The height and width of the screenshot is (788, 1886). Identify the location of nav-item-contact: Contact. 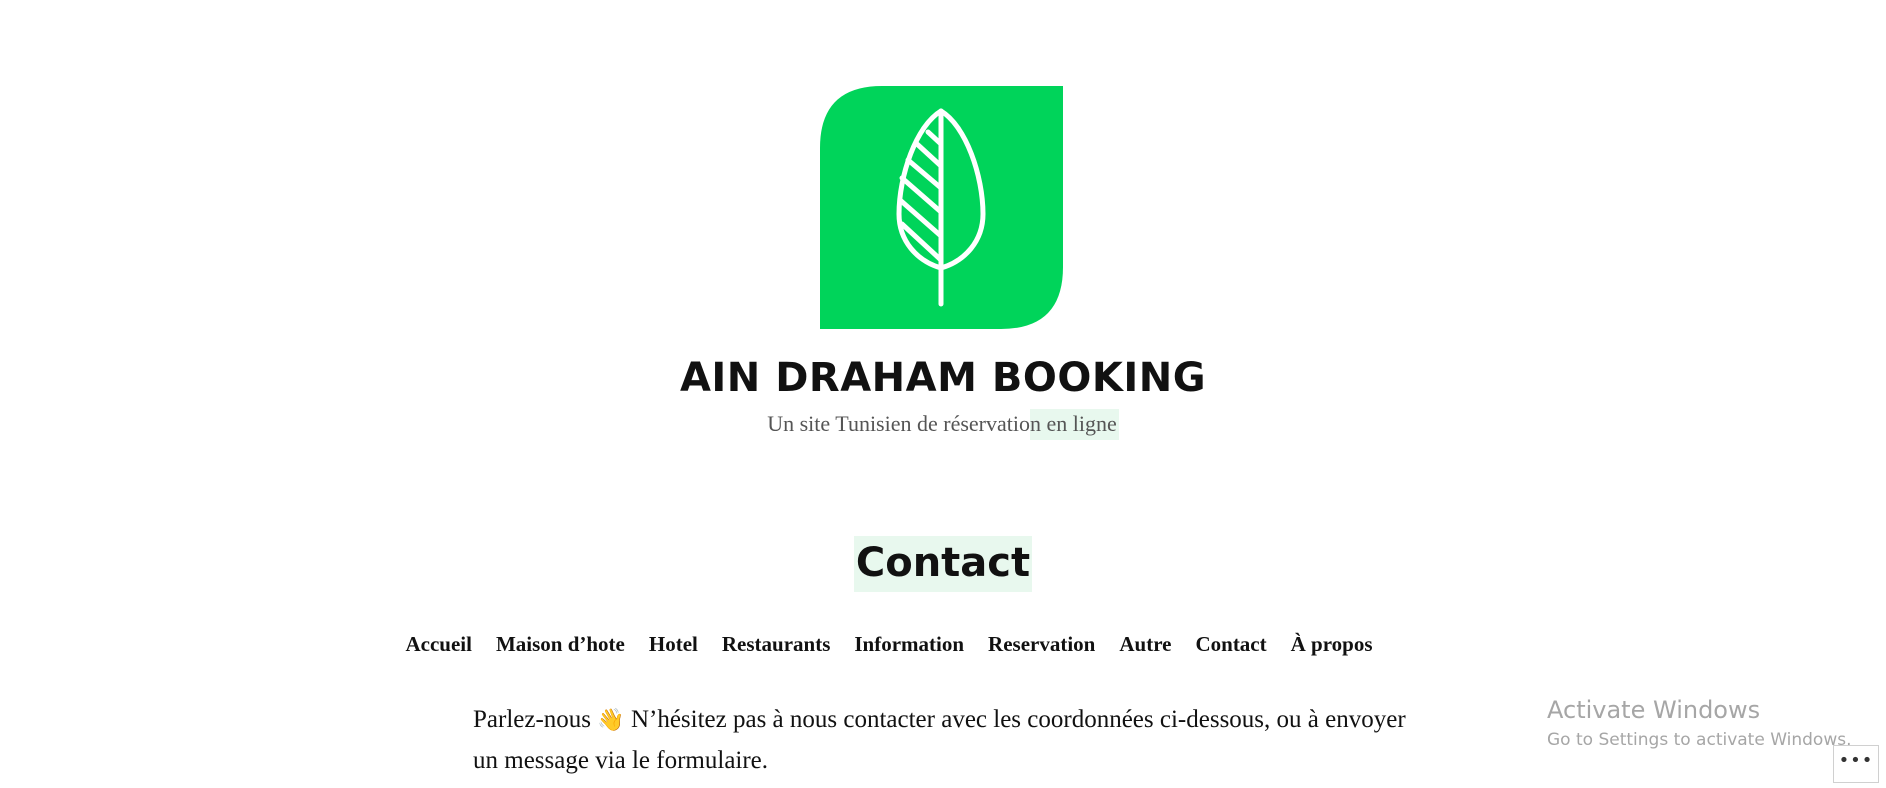
(1230, 644).